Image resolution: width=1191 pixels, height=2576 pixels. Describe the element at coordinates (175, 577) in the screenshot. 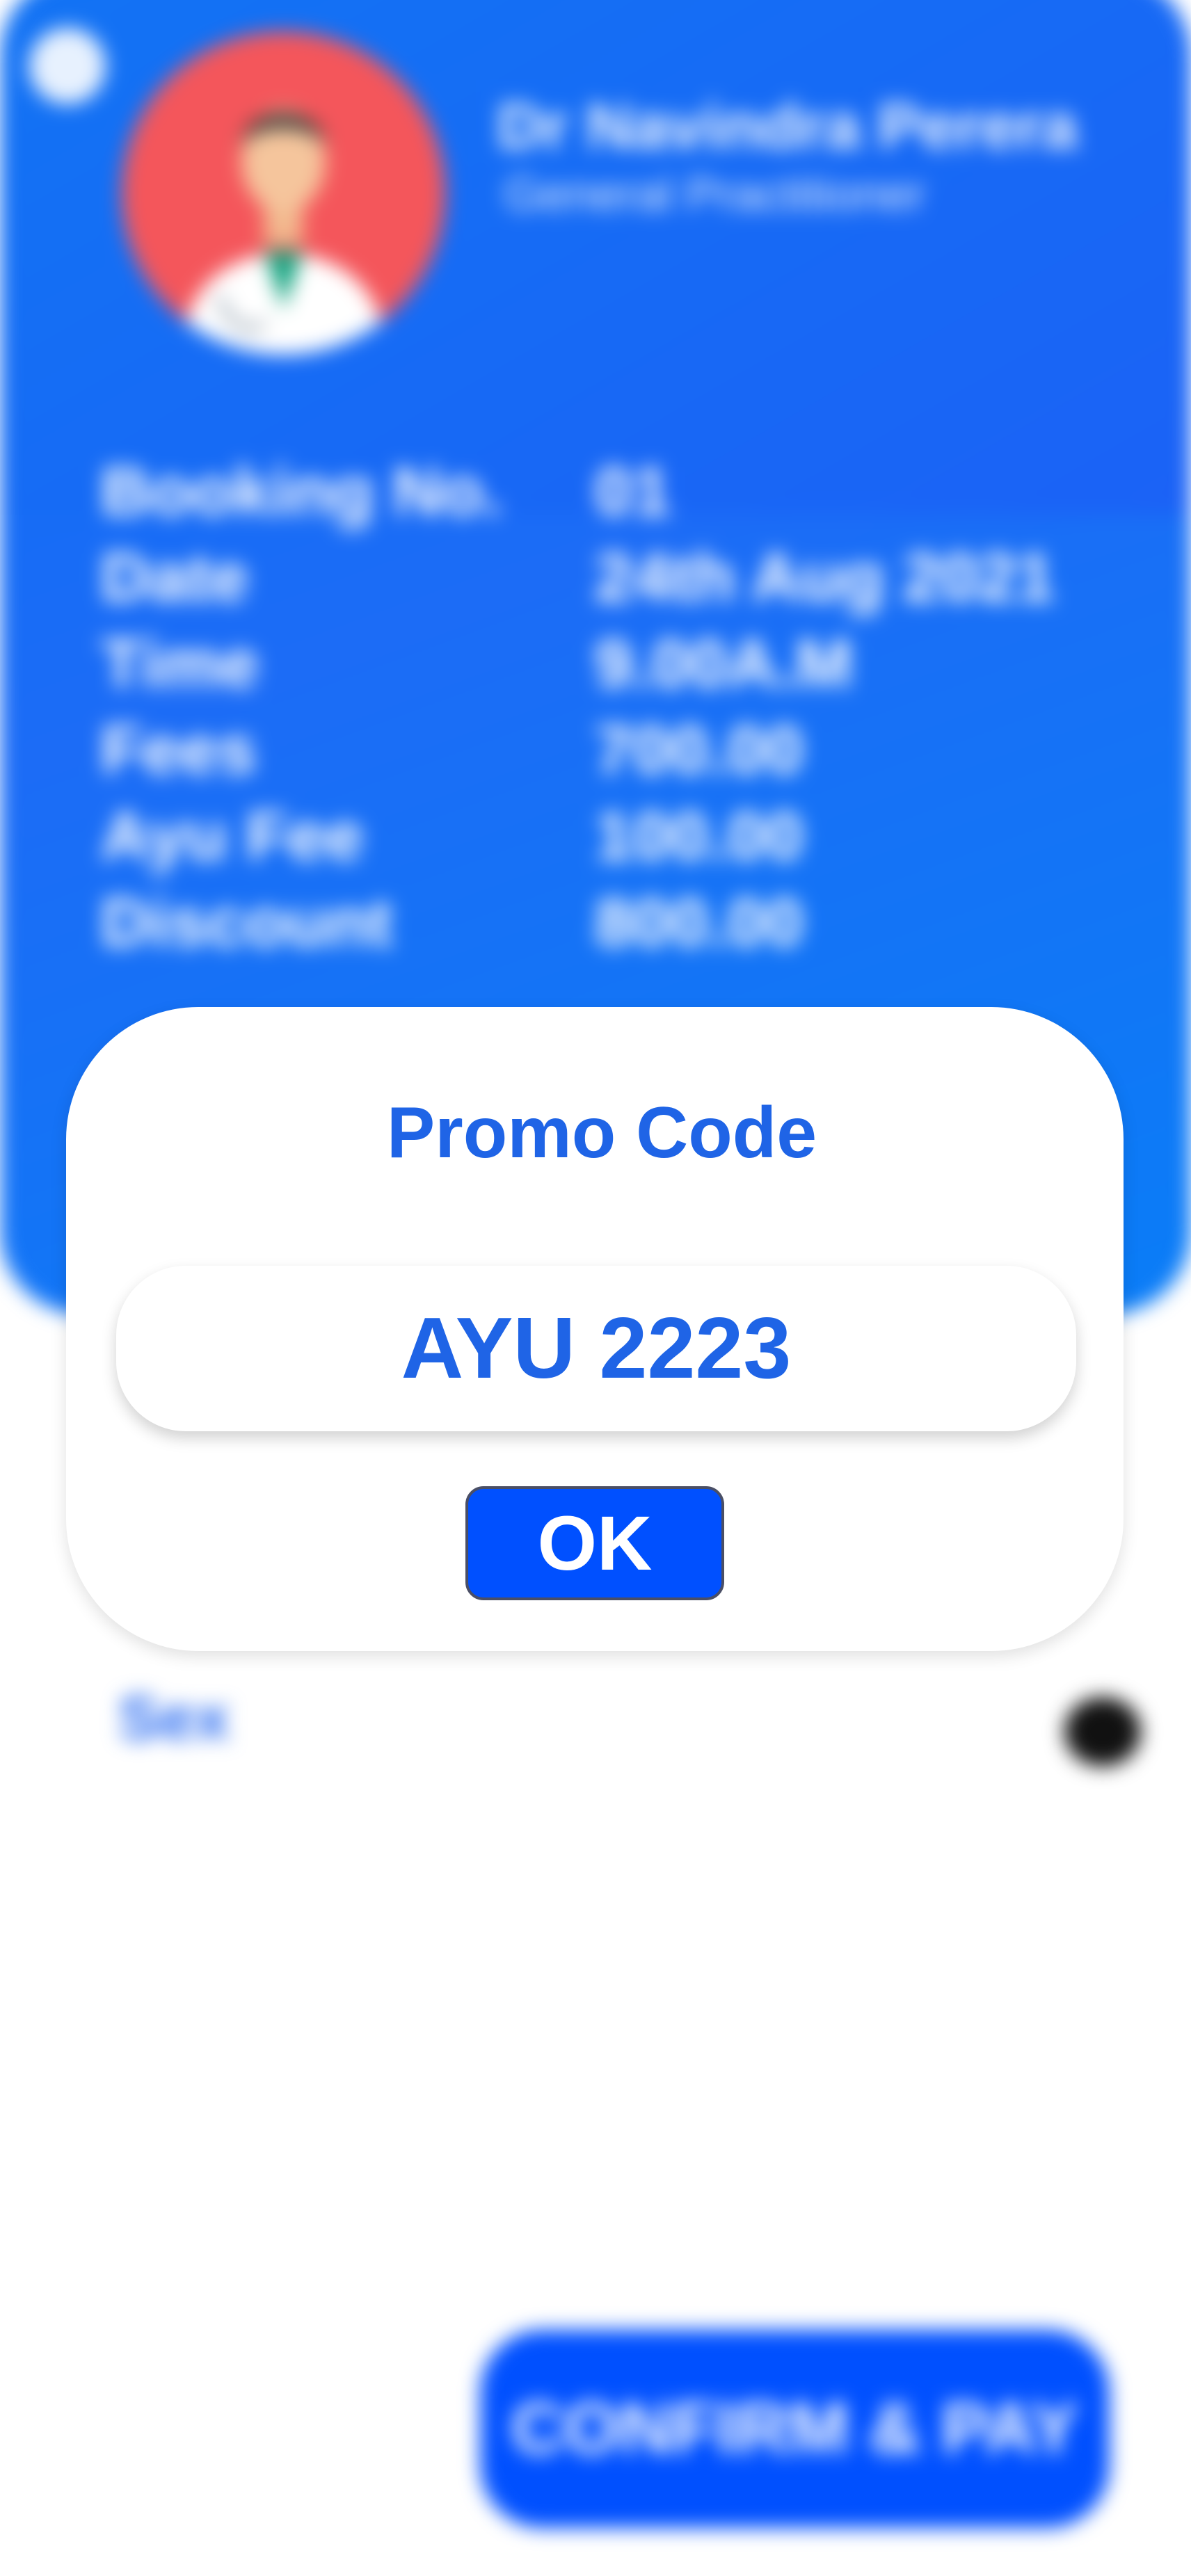

I see `detail-label: Date` at that location.